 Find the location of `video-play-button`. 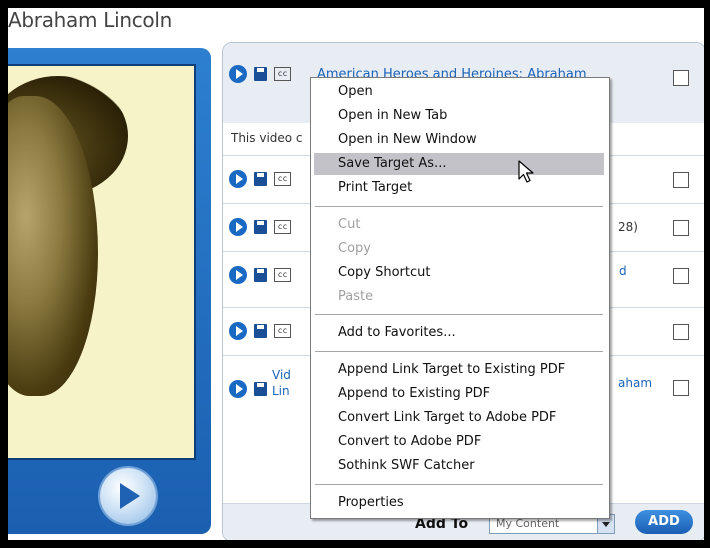

video-play-button is located at coordinates (128, 496).